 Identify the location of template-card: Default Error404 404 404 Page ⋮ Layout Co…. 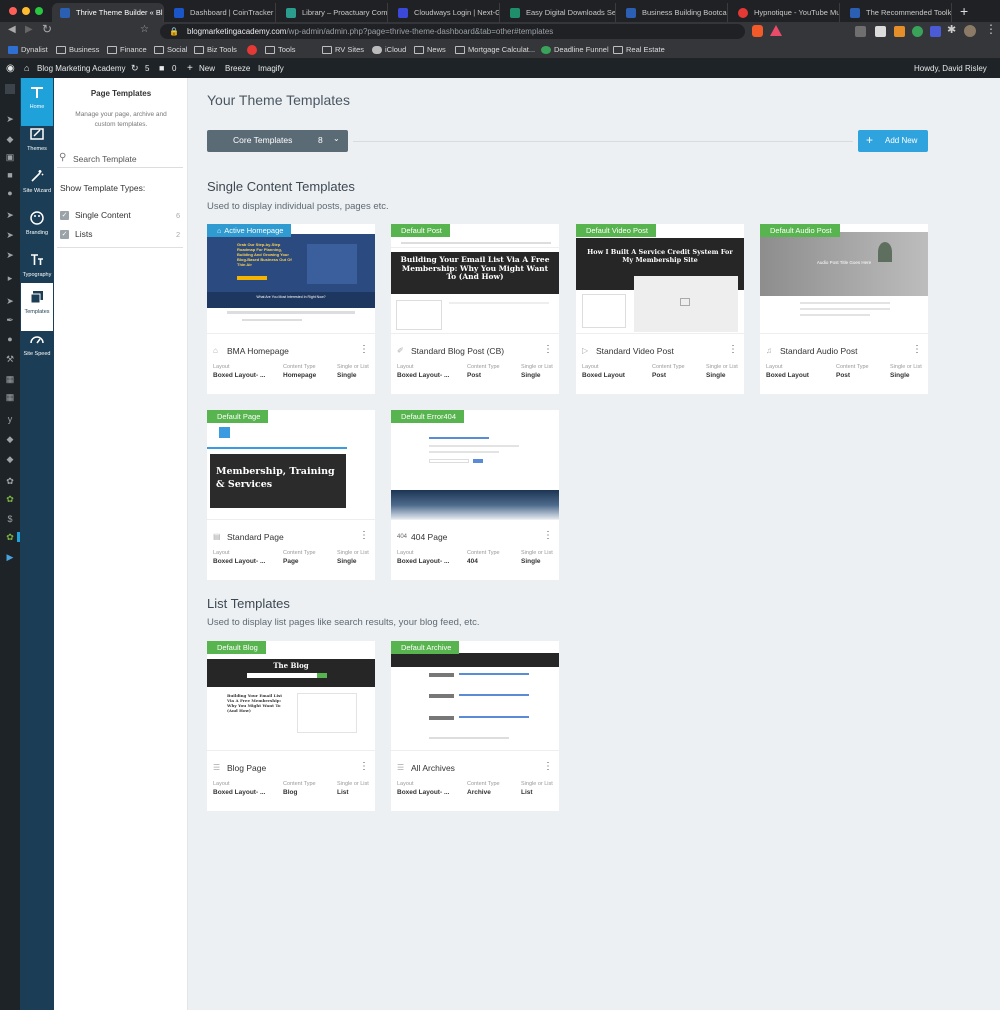
(475, 495).